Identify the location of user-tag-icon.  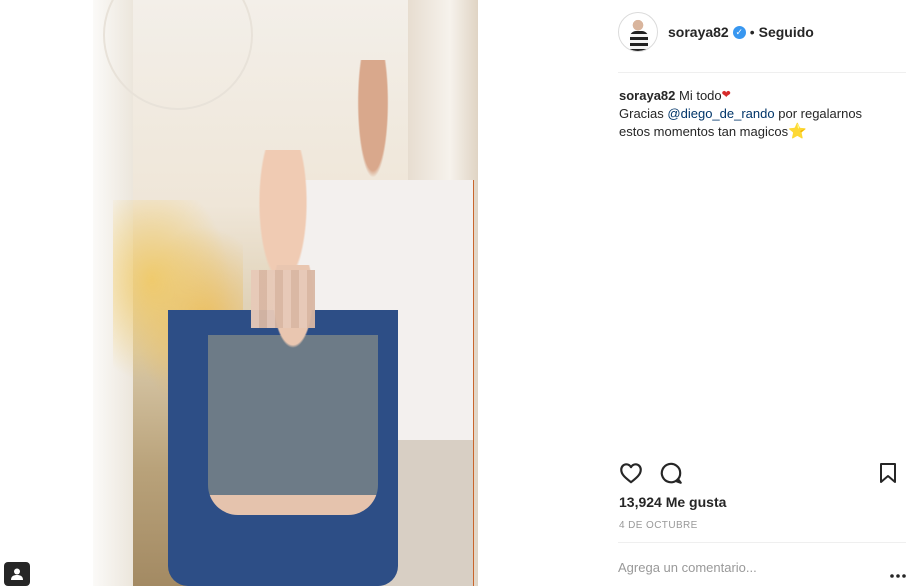
(17, 574).